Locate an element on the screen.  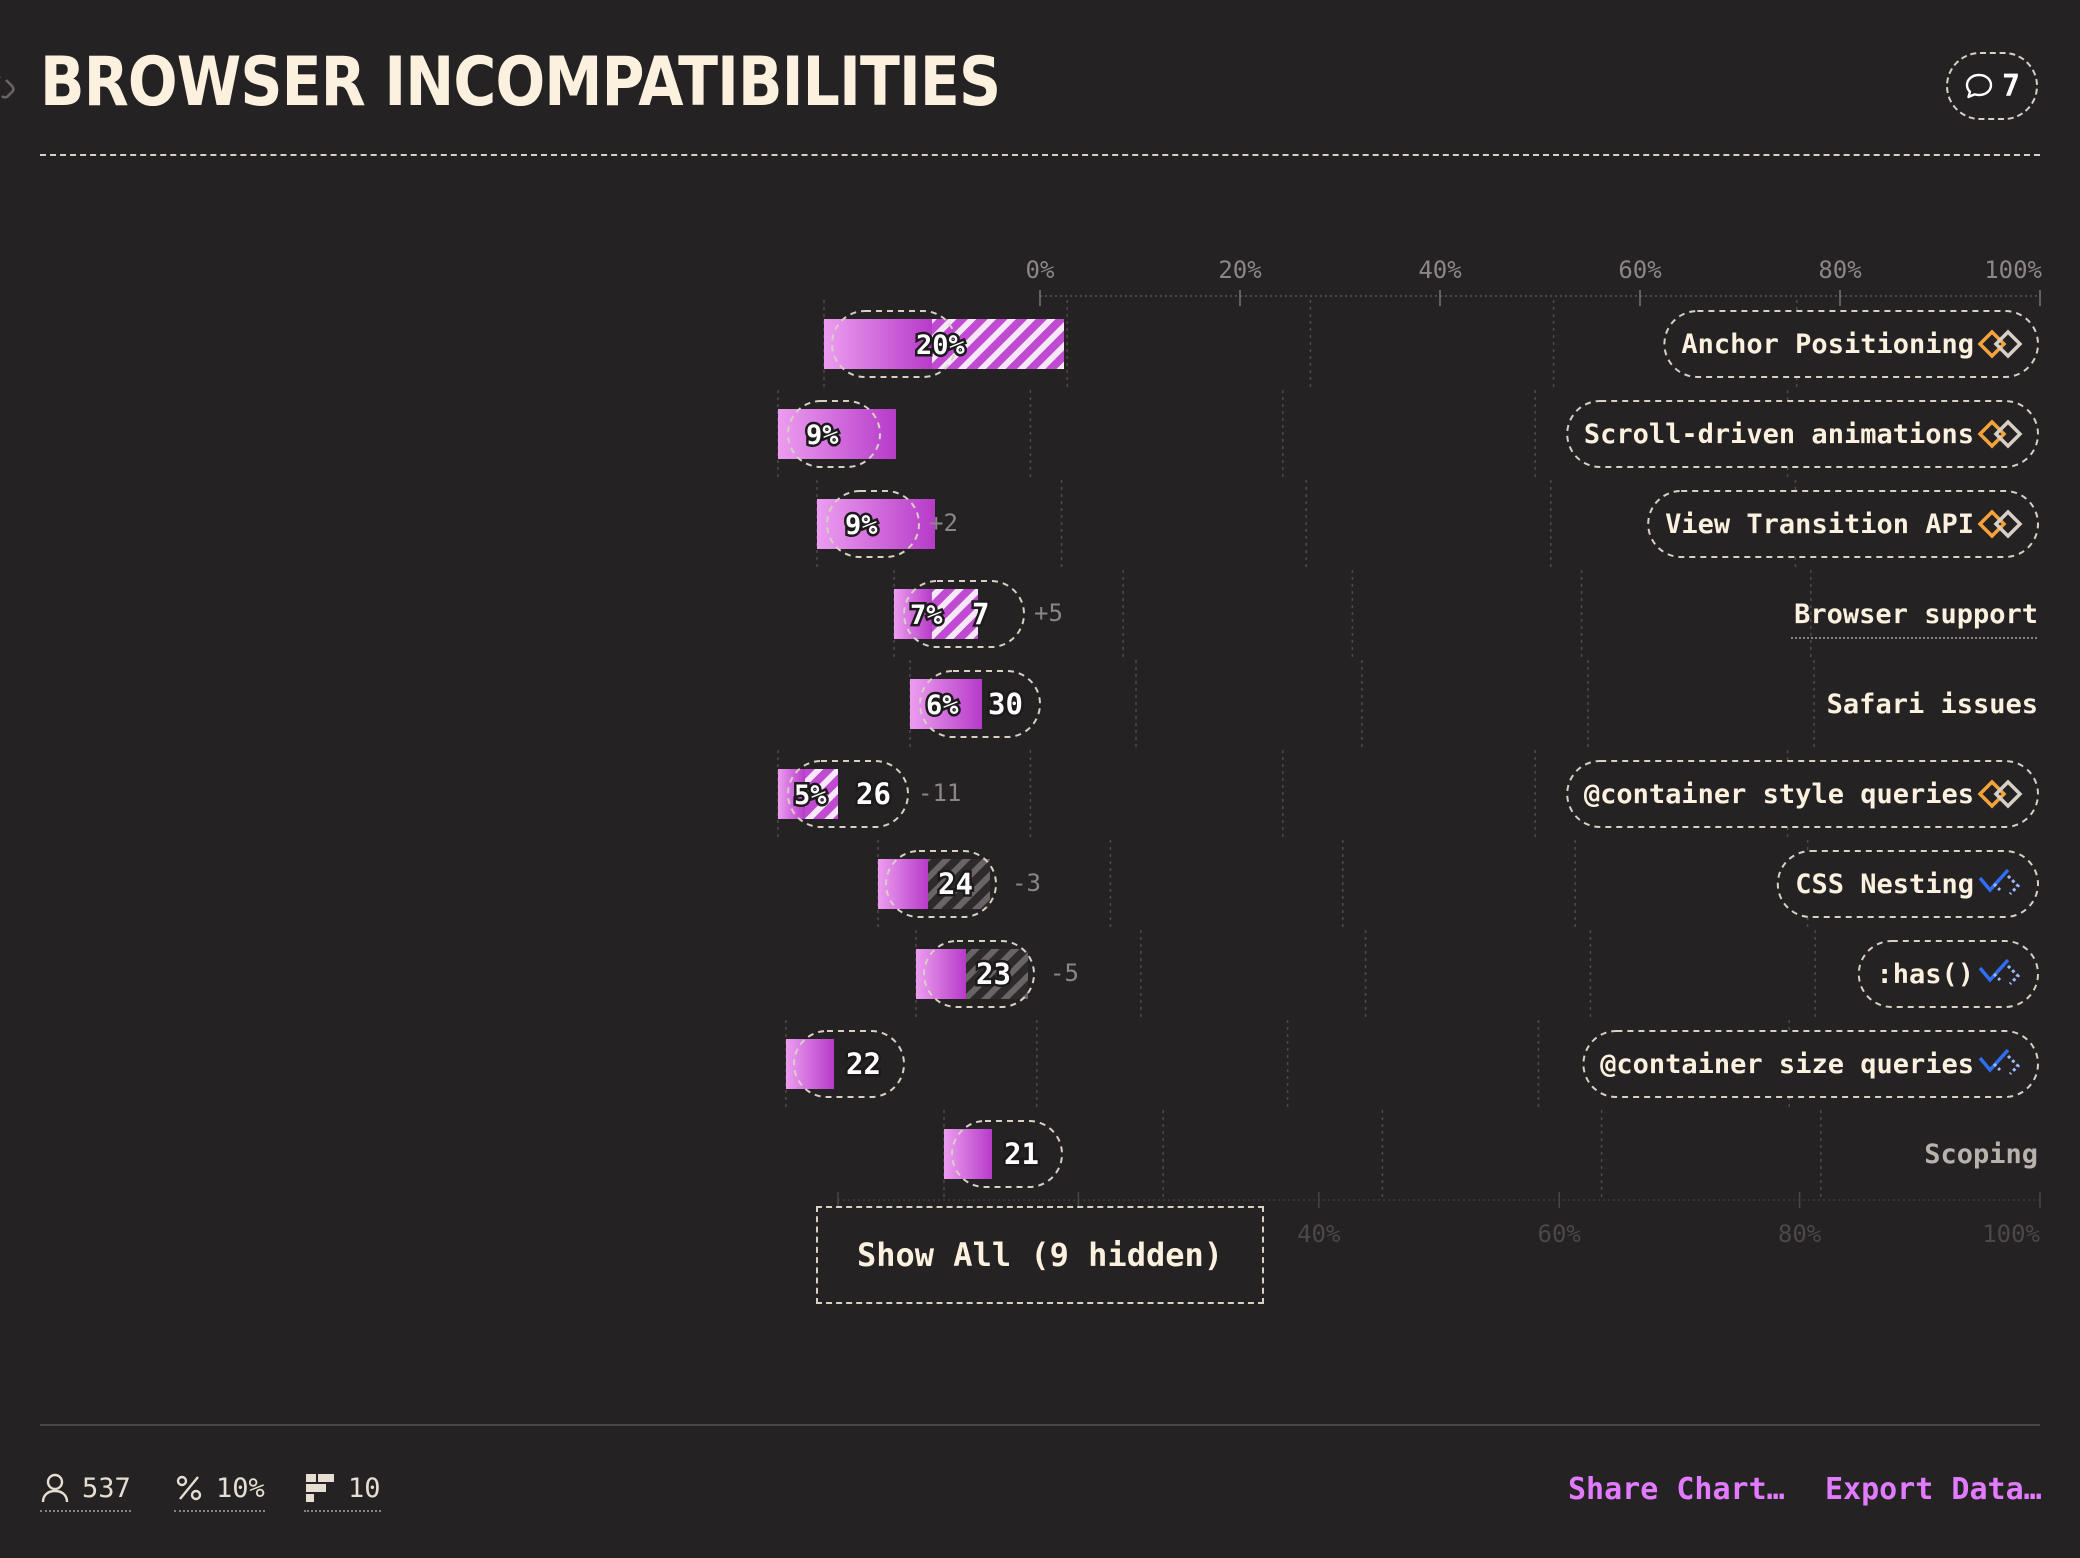
change-label: +2 is located at coordinates (943, 523).